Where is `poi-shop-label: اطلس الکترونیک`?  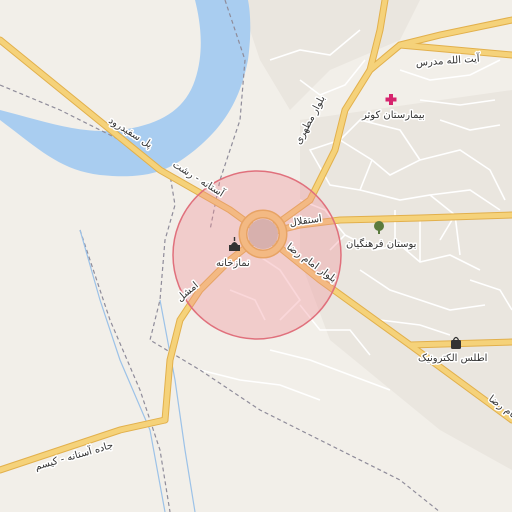
poi-shop-label: اطلس الکترونیک is located at coordinates (452, 358).